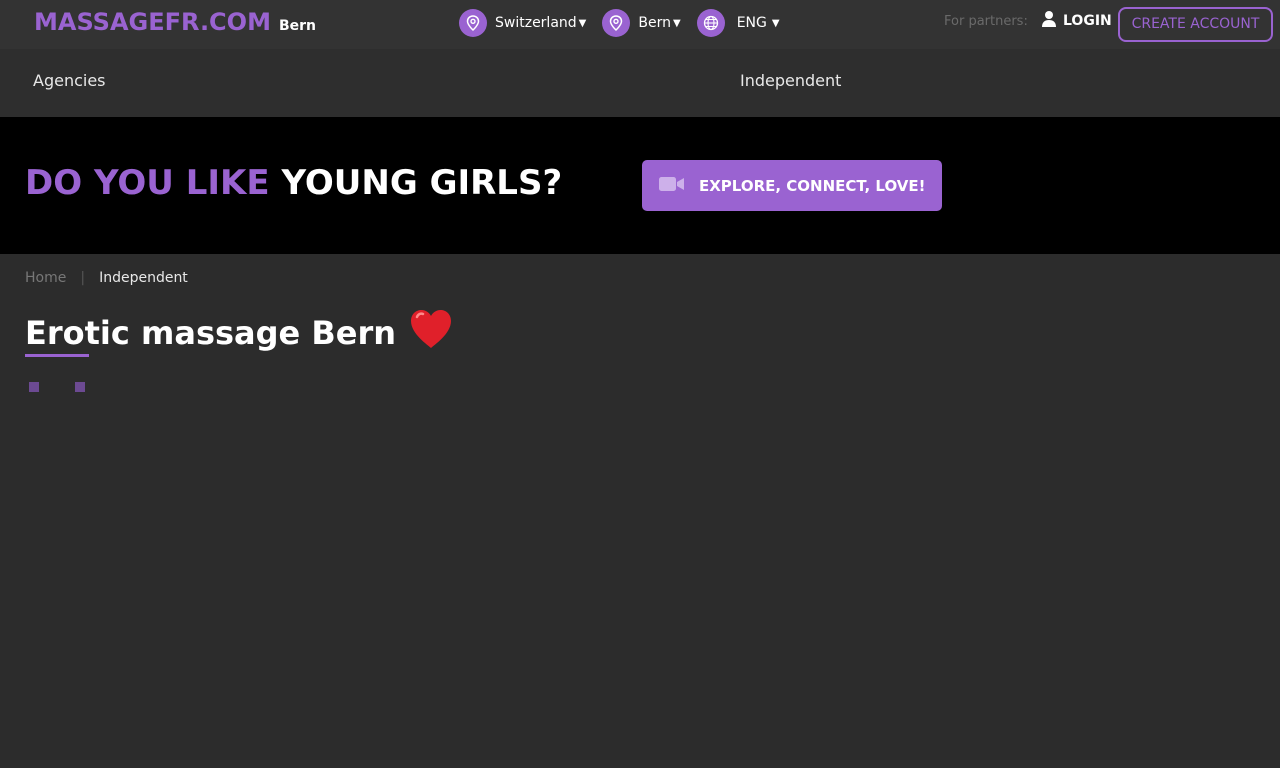 This screenshot has height=768, width=1280. I want to click on language-selector-label: ENG, so click(752, 23).